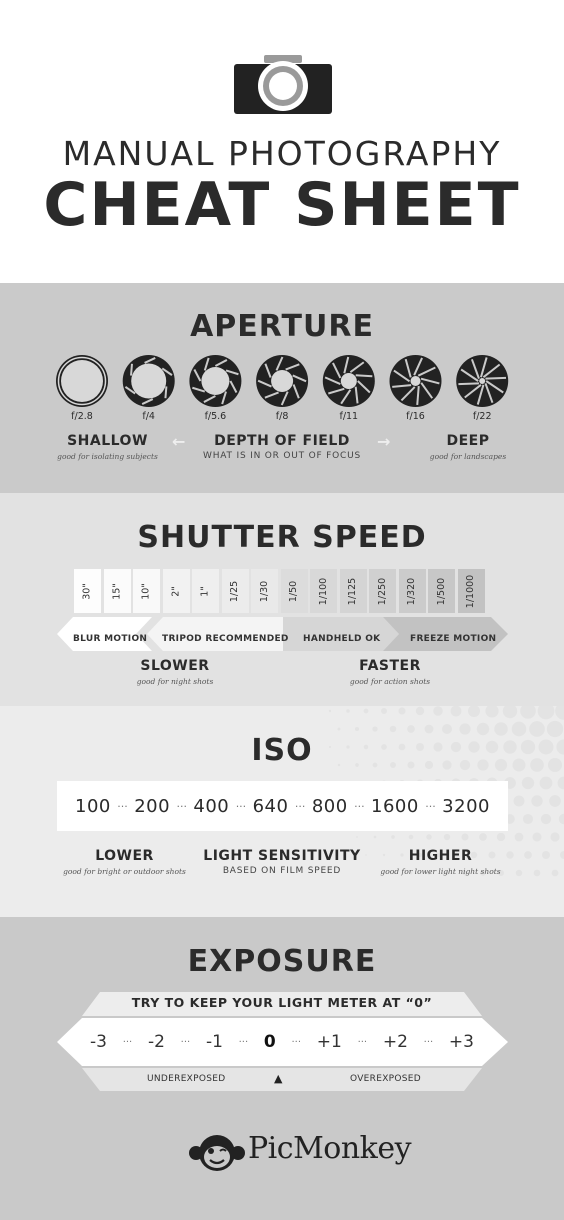  Describe the element at coordinates (282, 326) in the screenshot. I see `aperture-title: APERTURE` at that location.